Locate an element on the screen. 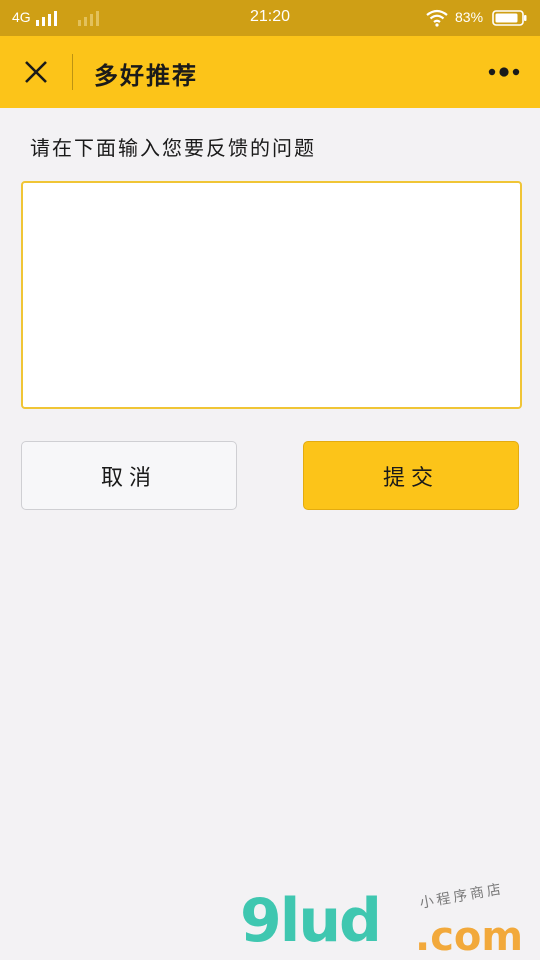 The image size is (540, 960). close-button is located at coordinates (36, 72).